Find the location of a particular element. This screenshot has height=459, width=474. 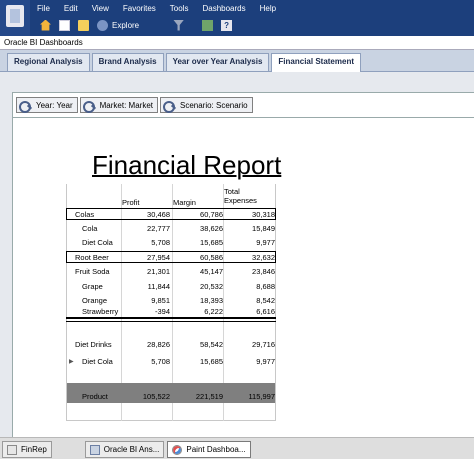

cell-profit: 28,826 is located at coordinates (158, 344).